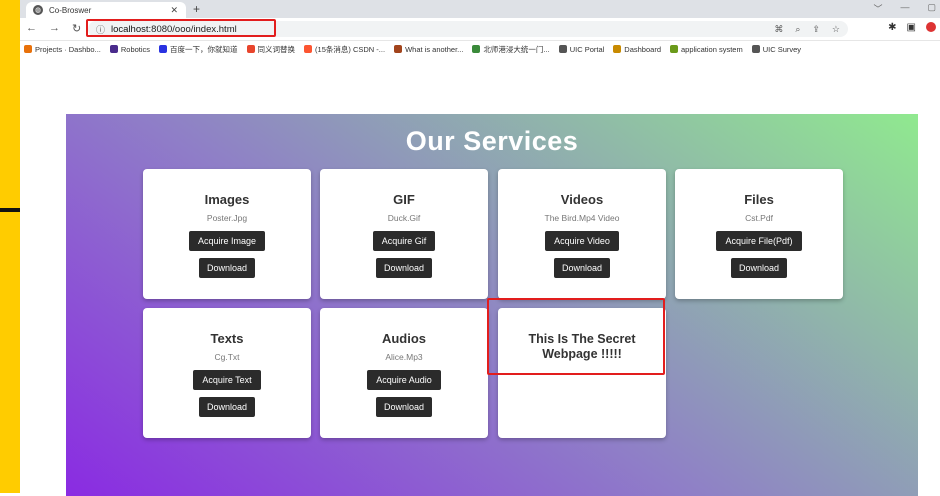 The width and height of the screenshot is (940, 496). Describe the element at coordinates (106, 10) in the screenshot. I see `browser-tab: ◍ Co-Broswer ✕` at that location.